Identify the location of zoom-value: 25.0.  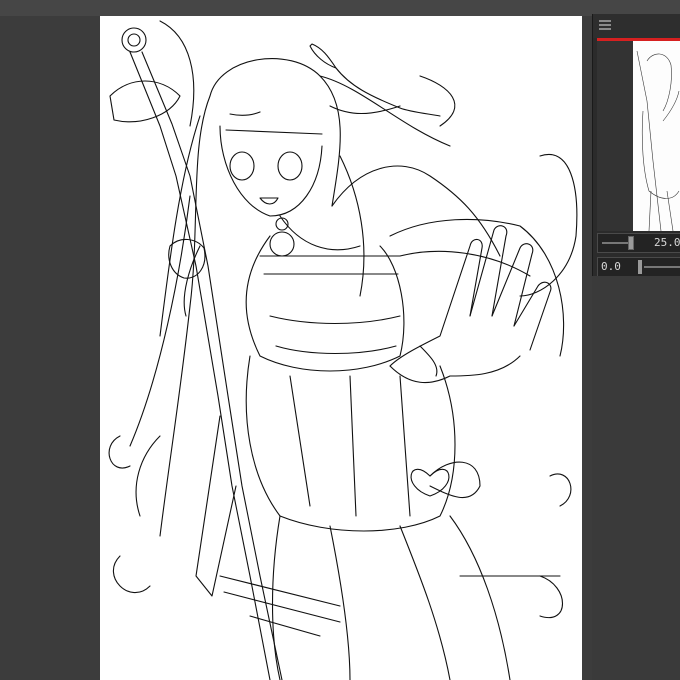
(667, 242).